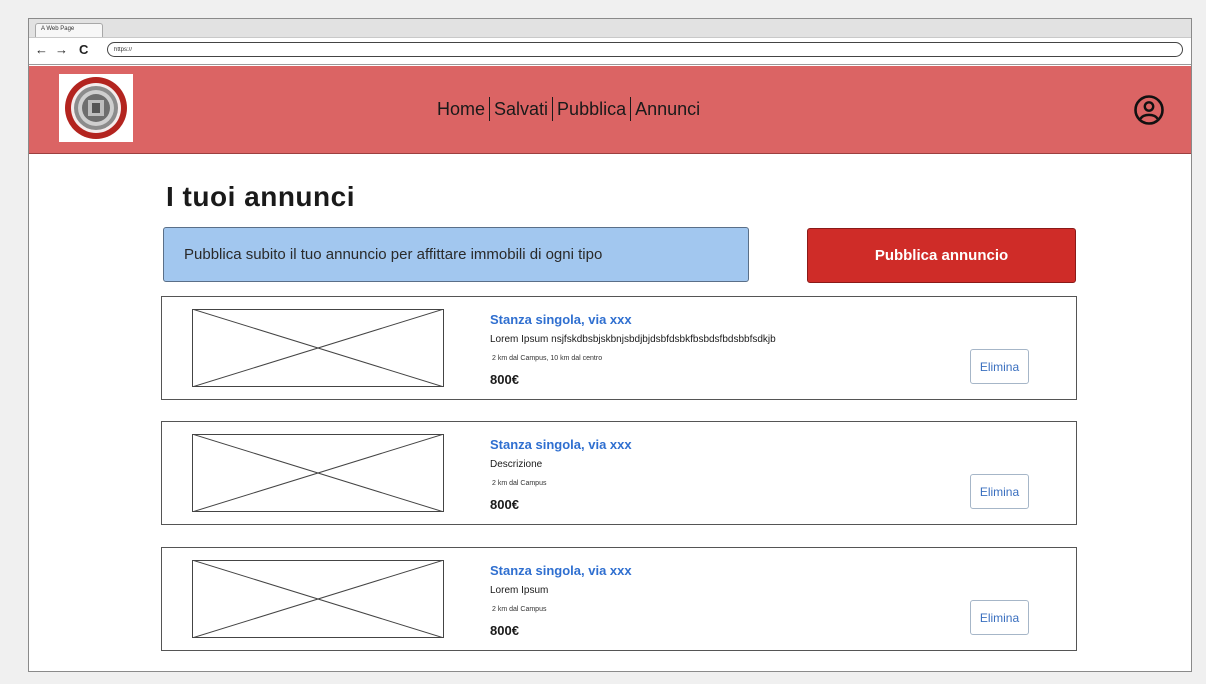 The width and height of the screenshot is (1206, 684). I want to click on university-seal-logo-icon, so click(96, 108).